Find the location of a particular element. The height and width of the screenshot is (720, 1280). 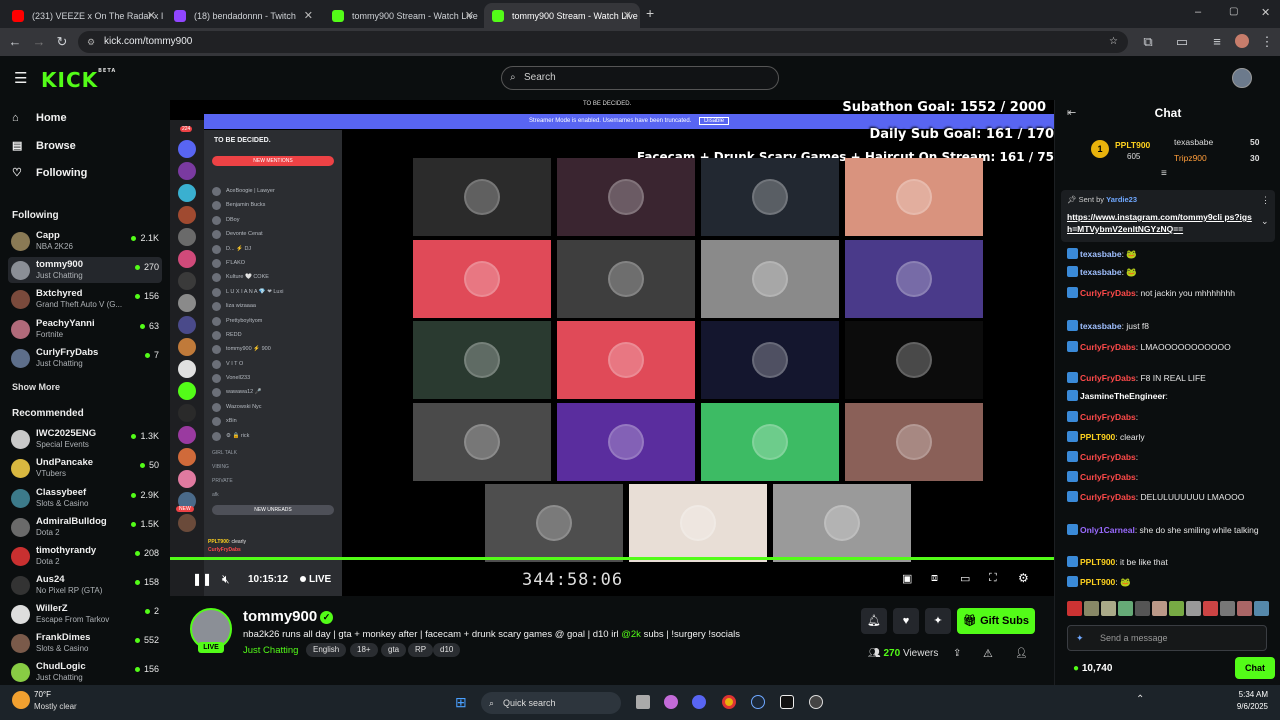

steam-taskbar-icon is located at coordinates (758, 702).